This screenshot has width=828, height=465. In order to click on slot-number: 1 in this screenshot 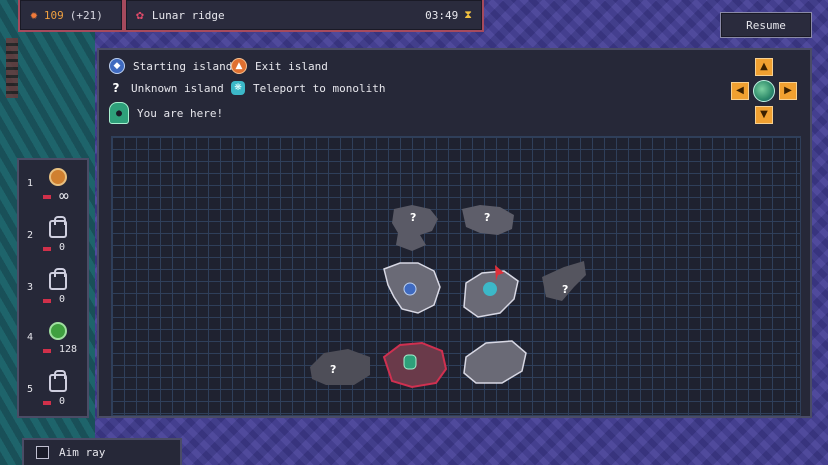, I will do `click(30, 183)`.